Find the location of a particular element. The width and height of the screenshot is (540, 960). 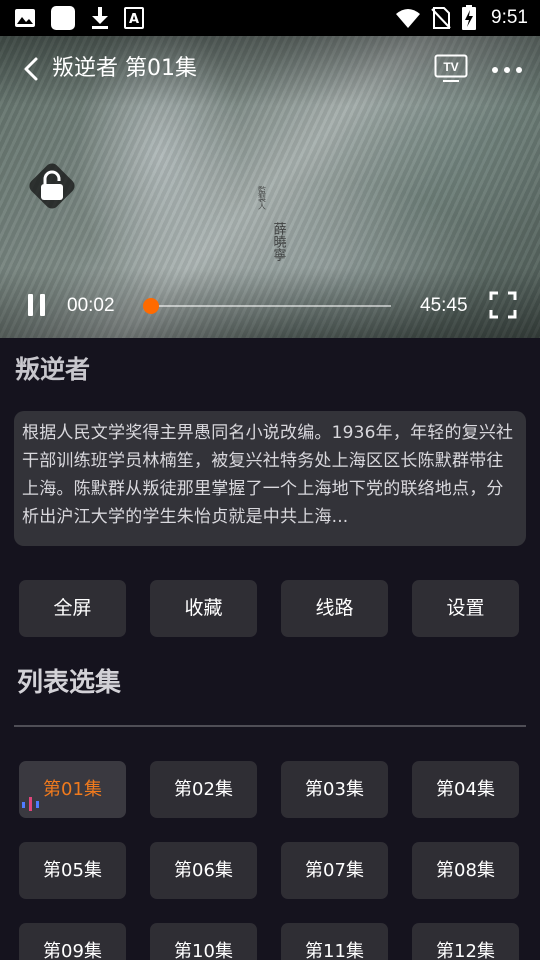

video-title: 叛逆者 第01集 is located at coordinates (124, 68).